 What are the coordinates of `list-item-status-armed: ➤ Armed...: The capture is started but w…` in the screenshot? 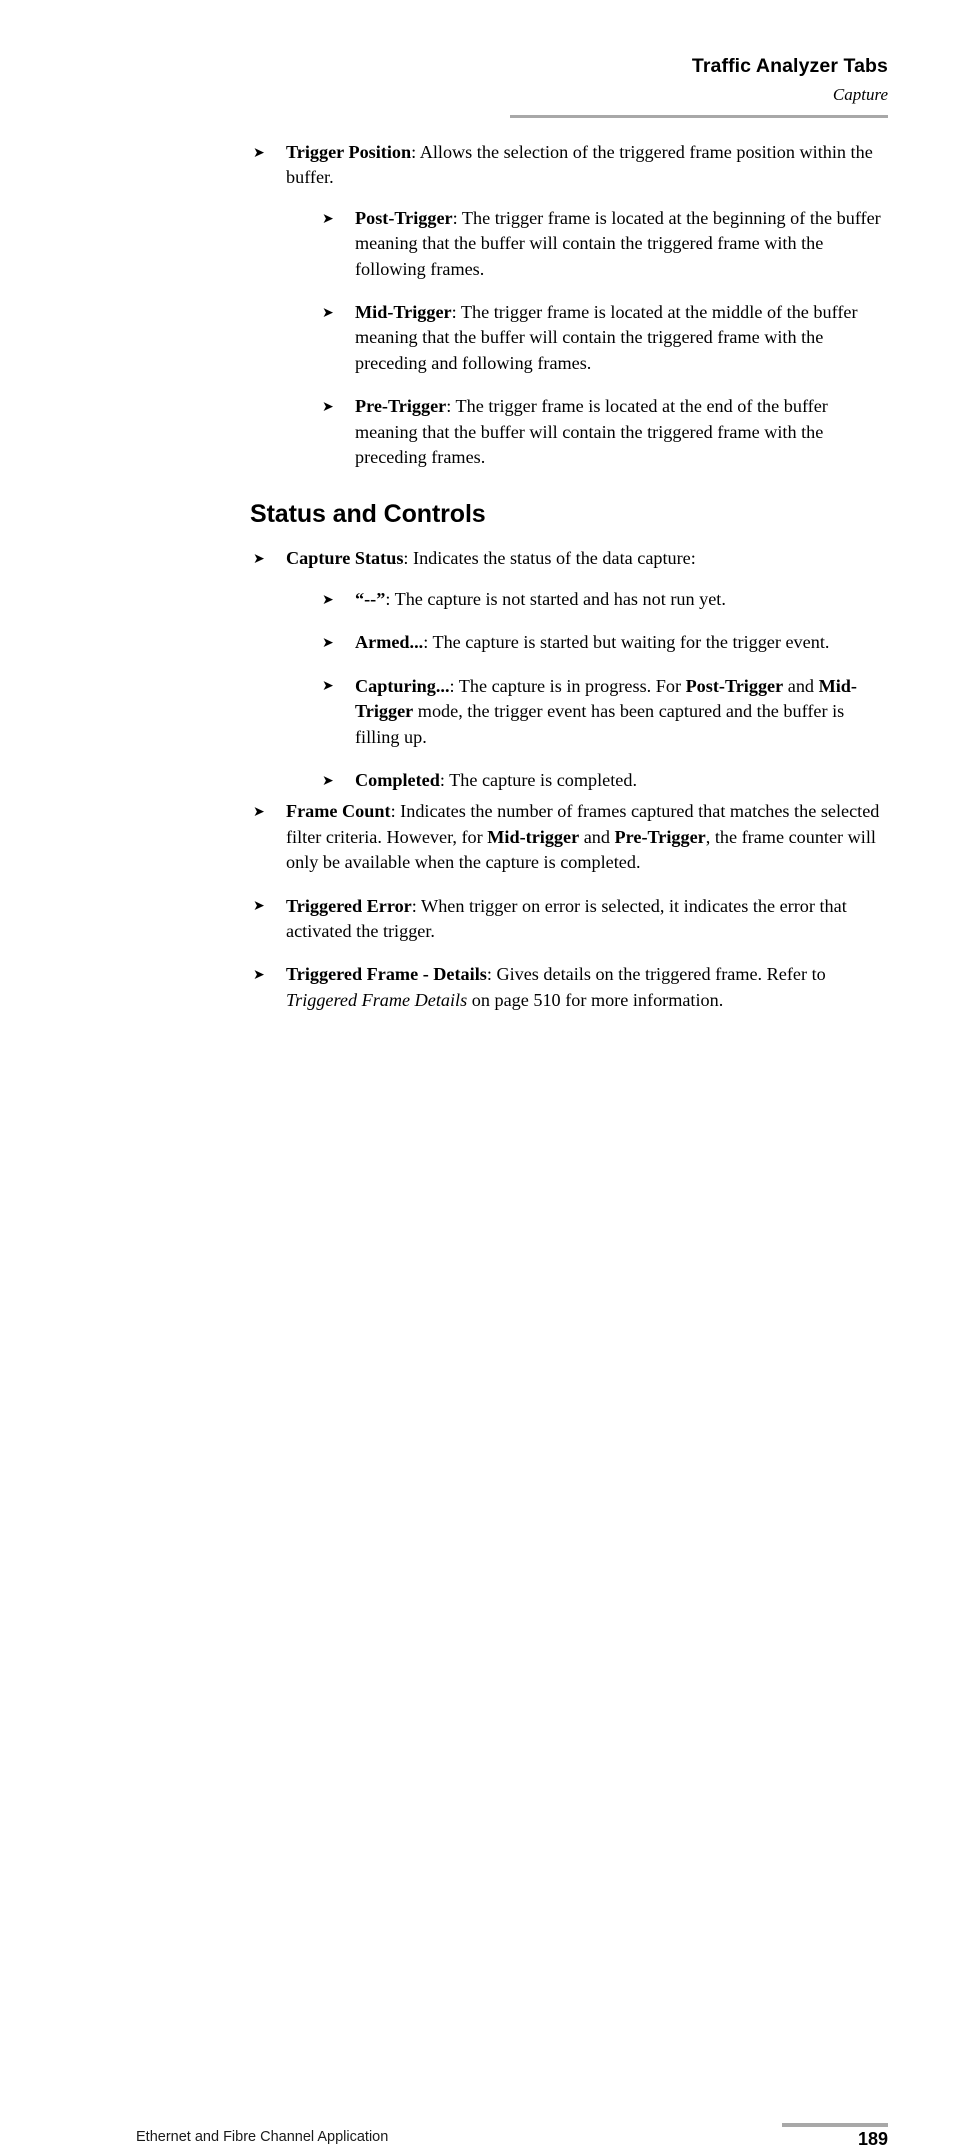 It's located at (604, 642).